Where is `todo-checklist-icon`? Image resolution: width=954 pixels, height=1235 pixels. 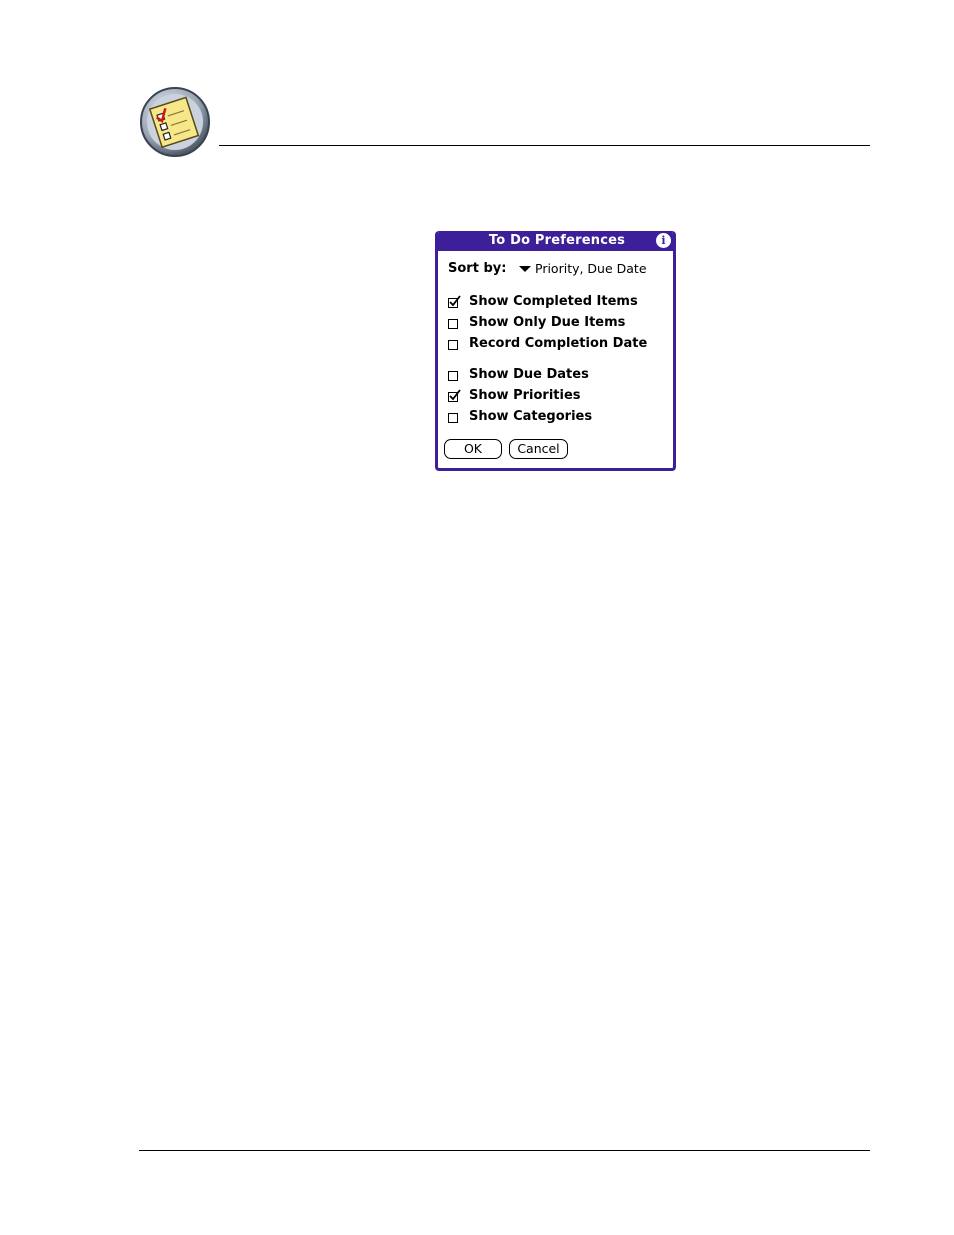 todo-checklist-icon is located at coordinates (175, 122).